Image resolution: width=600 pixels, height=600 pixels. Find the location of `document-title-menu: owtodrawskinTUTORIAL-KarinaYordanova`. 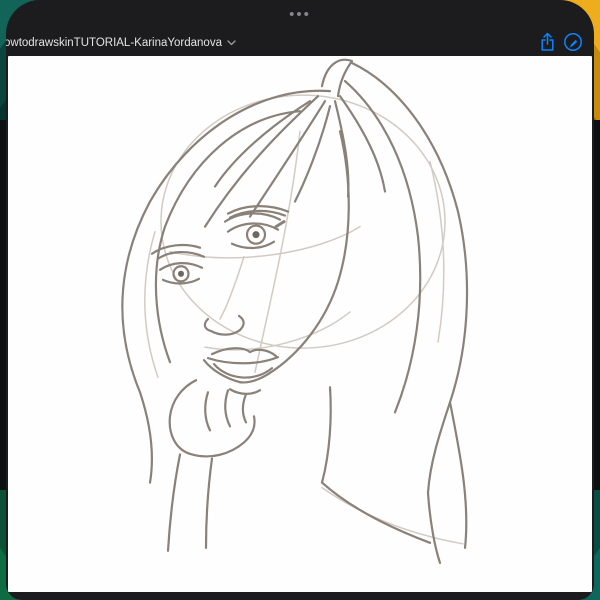

document-title-menu: owtodrawskinTUTORIAL-KarinaYordanova is located at coordinates (121, 43).